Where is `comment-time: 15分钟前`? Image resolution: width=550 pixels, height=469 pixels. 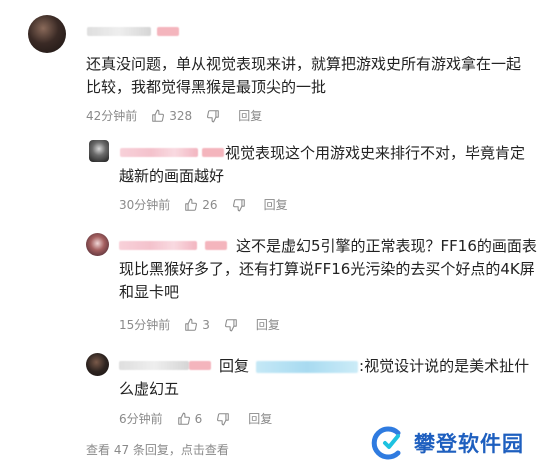 comment-time: 15分钟前 is located at coordinates (145, 325).